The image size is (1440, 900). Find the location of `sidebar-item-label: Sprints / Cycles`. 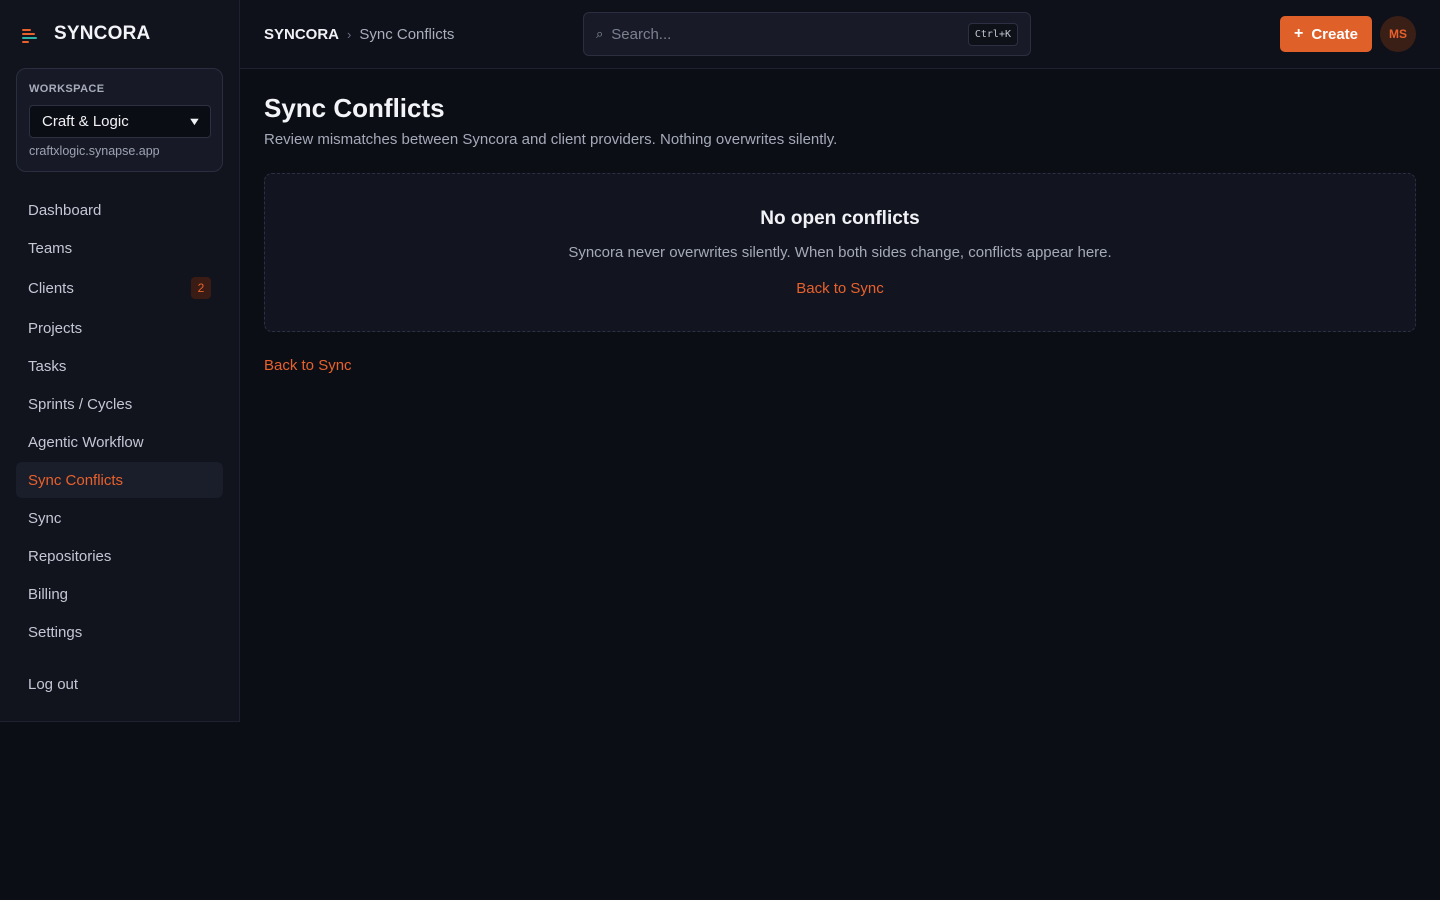

sidebar-item-label: Sprints / Cycles is located at coordinates (80, 404).